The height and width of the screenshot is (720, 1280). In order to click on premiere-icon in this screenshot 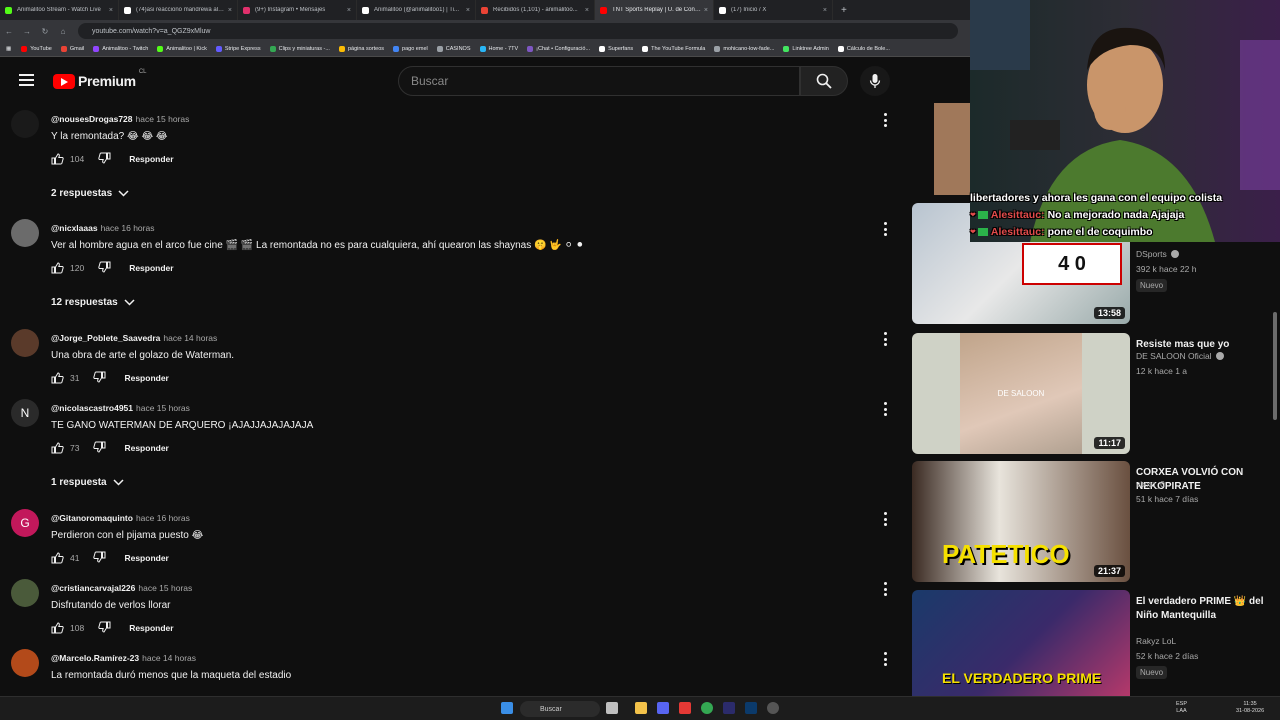, I will do `click(729, 708)`.